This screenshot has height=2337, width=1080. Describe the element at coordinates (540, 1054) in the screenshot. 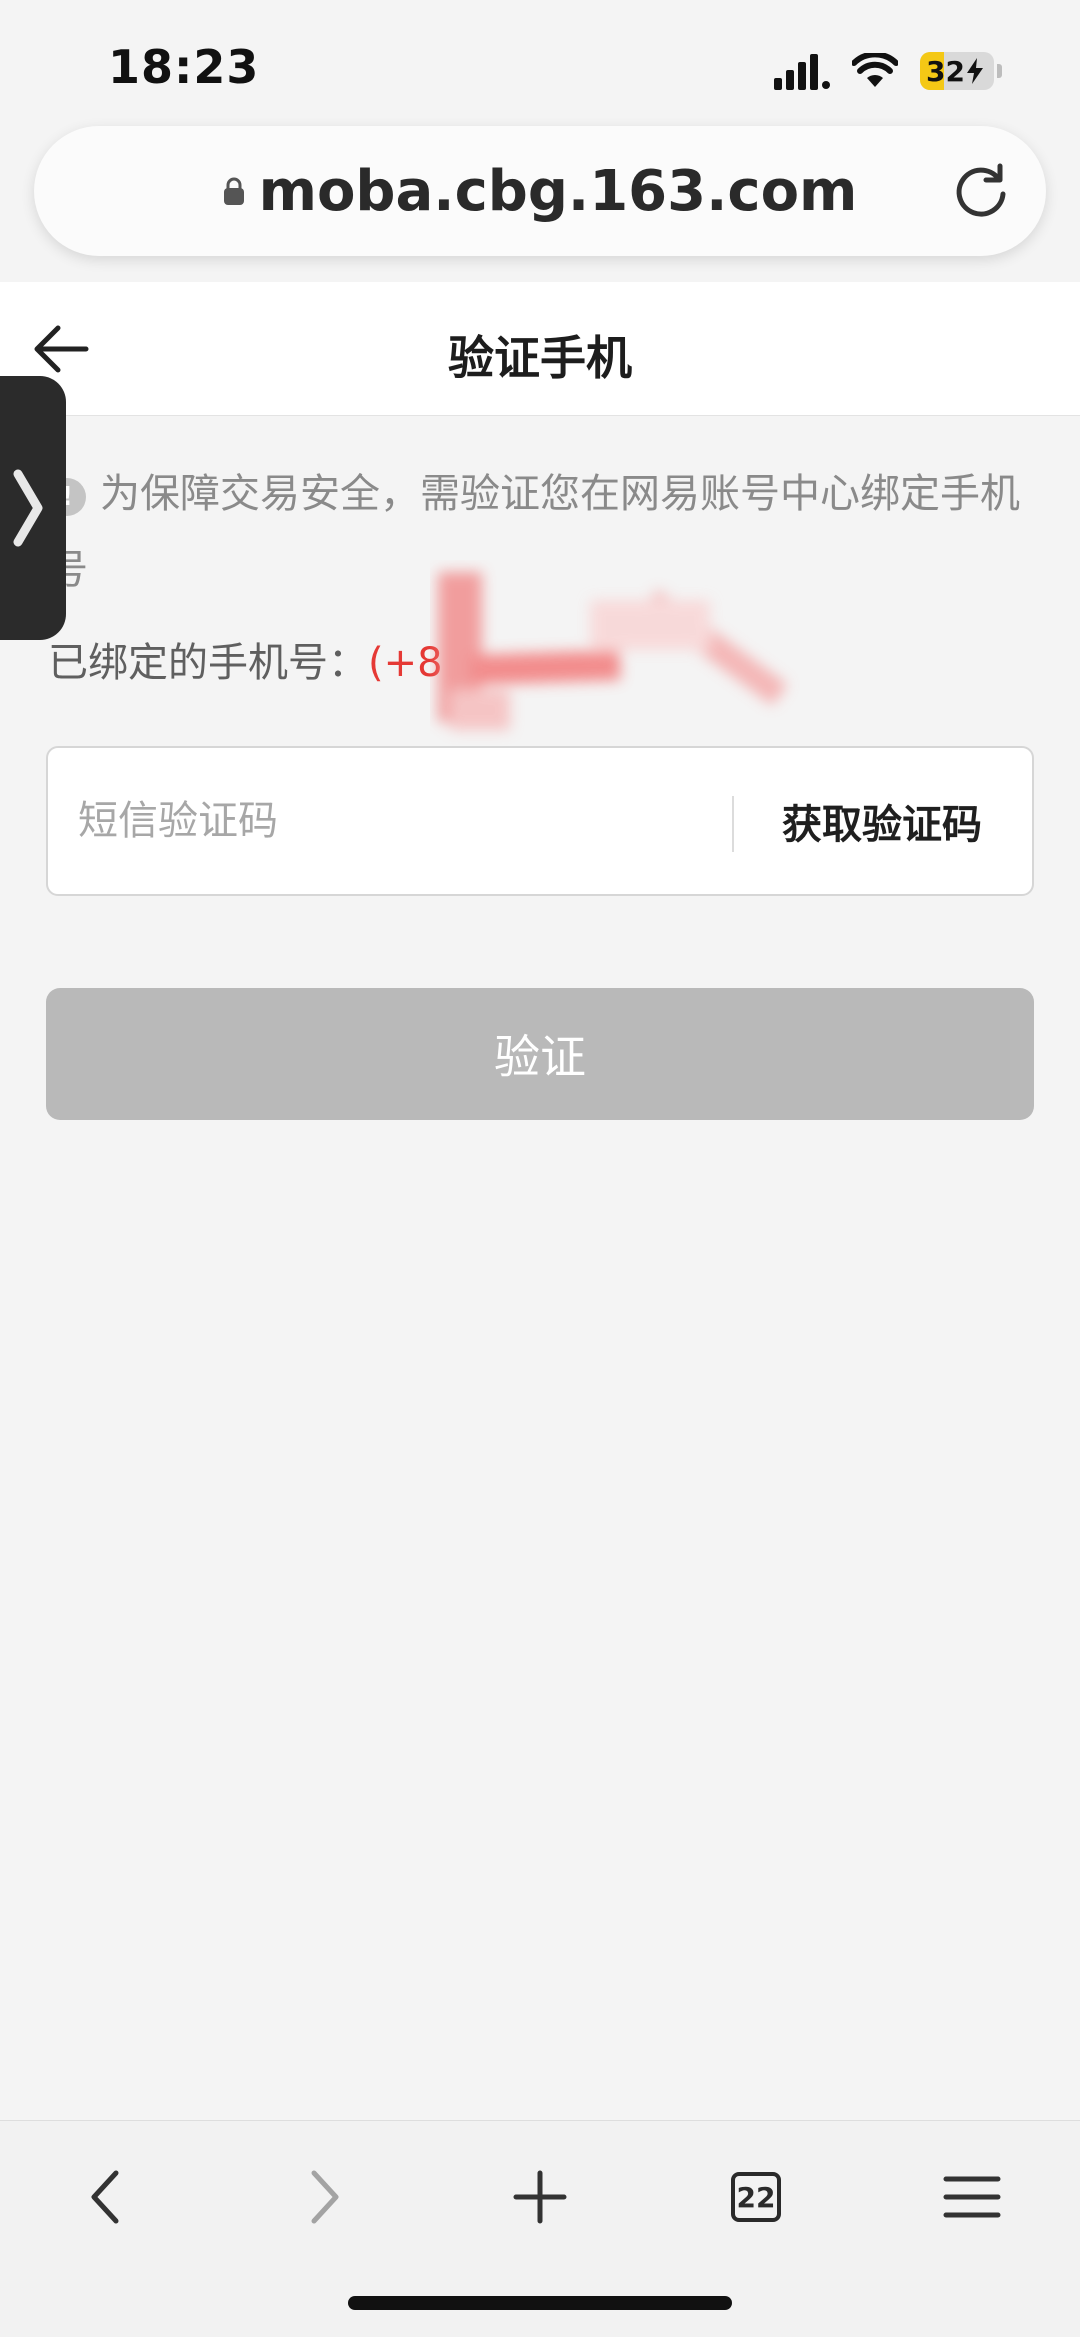

I see `verify-button: 验证` at that location.